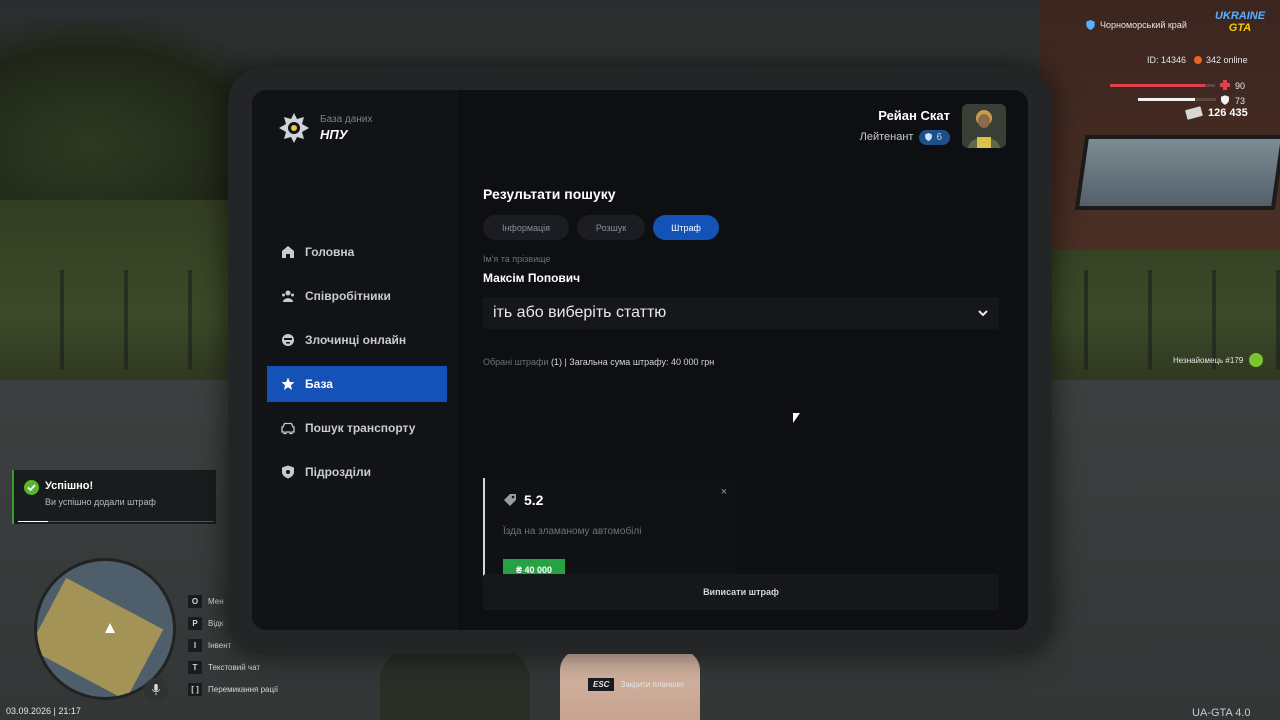 This screenshot has width=1280, height=720. What do you see at coordinates (1157, 85) in the screenshot?
I see `health-bar-fill` at bounding box center [1157, 85].